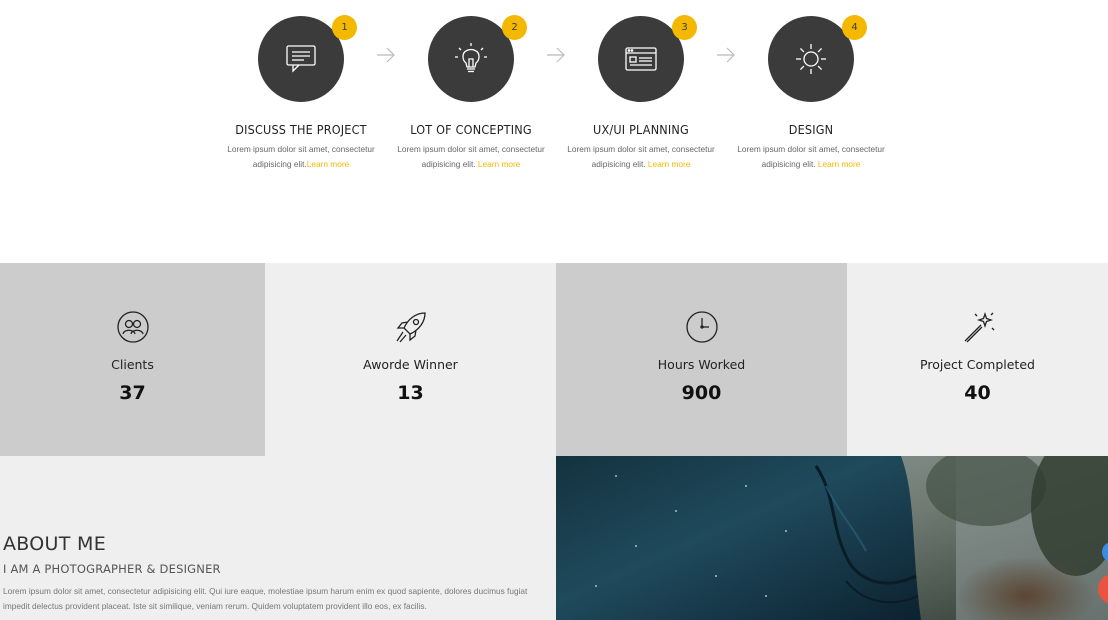 This screenshot has height=620, width=1108. I want to click on step-number-badge: 4, so click(854, 27).